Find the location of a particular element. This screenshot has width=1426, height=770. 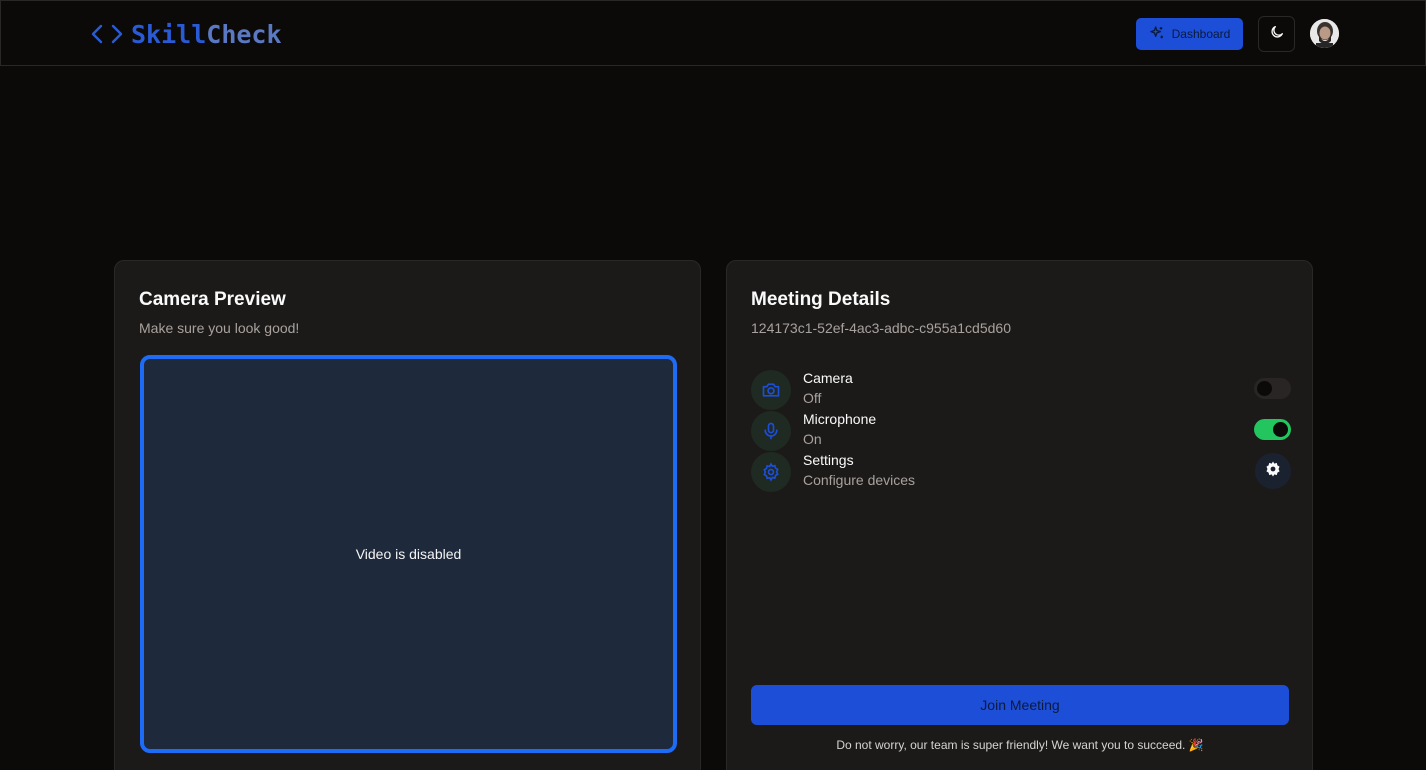

meeting-details-title: Meeting Details is located at coordinates (821, 299).